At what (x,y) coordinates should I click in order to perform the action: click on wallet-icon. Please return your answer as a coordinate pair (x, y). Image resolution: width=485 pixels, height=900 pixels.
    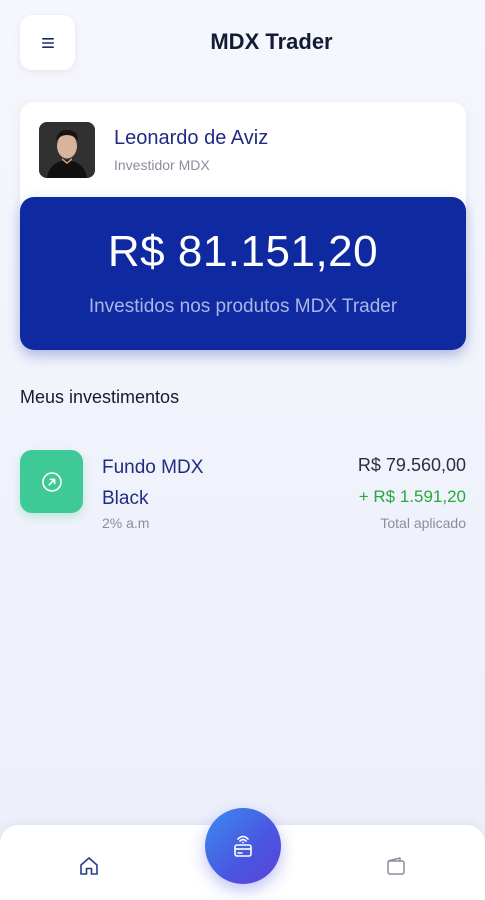
    Looking at the image, I should click on (396, 866).